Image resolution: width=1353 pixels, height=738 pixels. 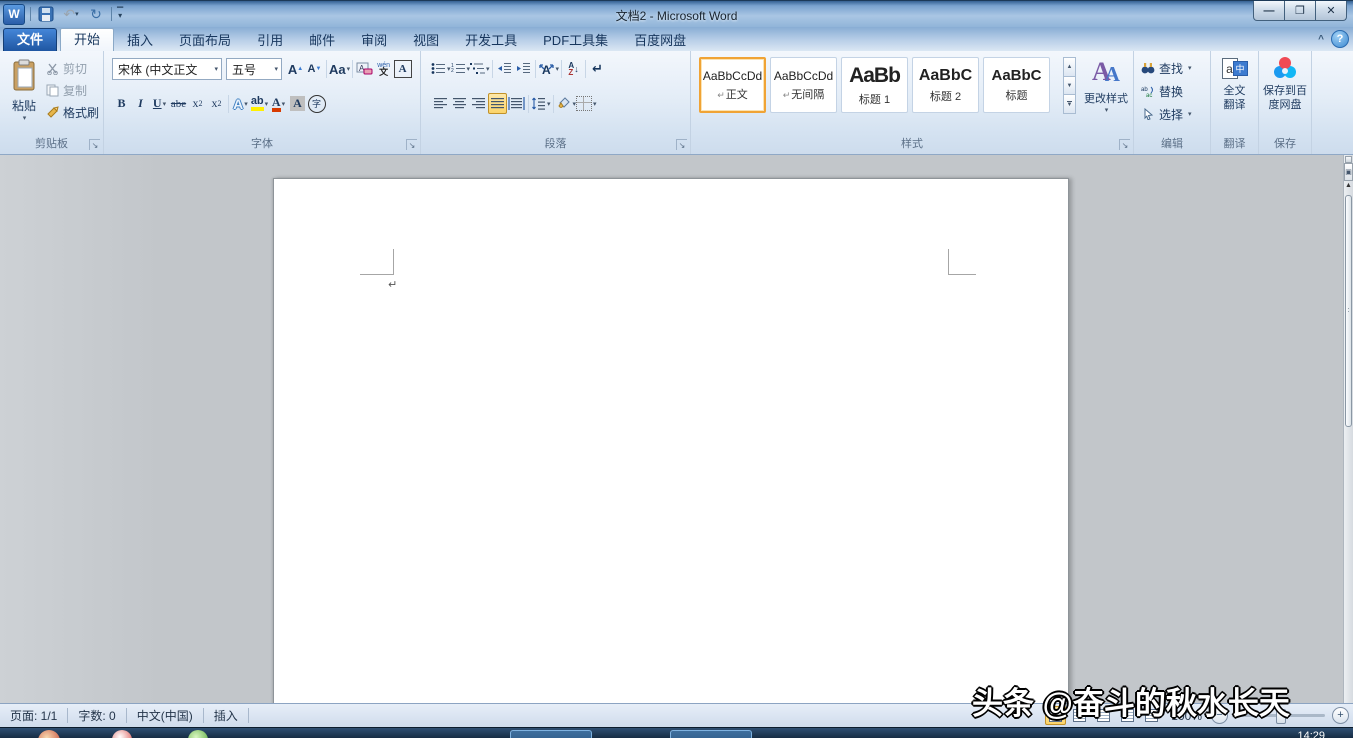 What do you see at coordinates (316, 103) in the screenshot?
I see `enclose-characters-button: 字` at bounding box center [316, 103].